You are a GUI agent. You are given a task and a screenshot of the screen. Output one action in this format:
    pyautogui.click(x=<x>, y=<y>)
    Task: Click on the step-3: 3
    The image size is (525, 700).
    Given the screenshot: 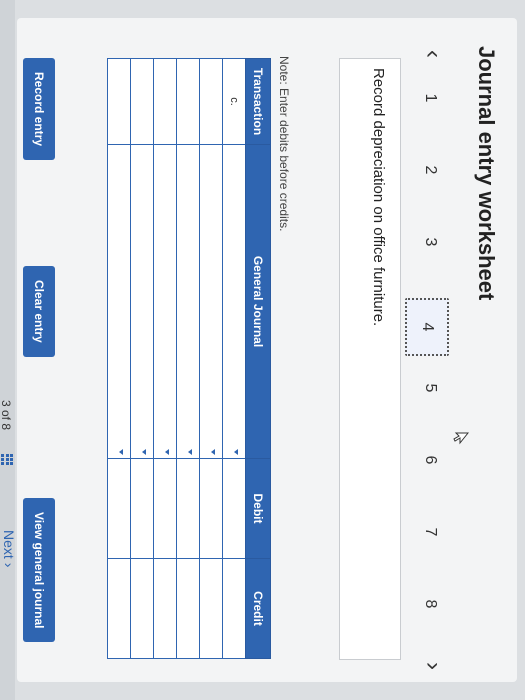 What is the action you would take?
    pyautogui.click(x=430, y=242)
    